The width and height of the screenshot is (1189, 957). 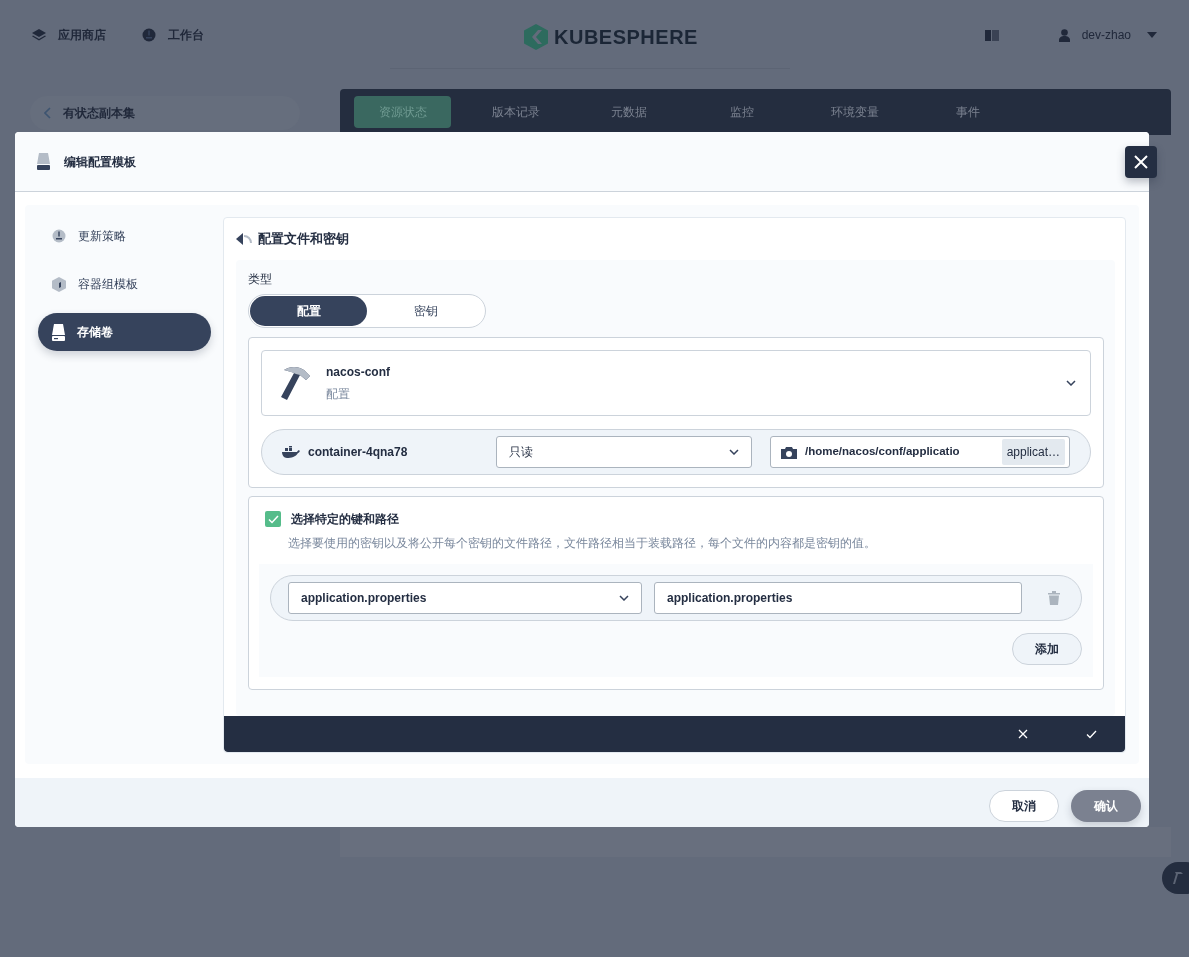 What do you see at coordinates (1024, 806) in the screenshot?
I see `cancel-button: 取消` at bounding box center [1024, 806].